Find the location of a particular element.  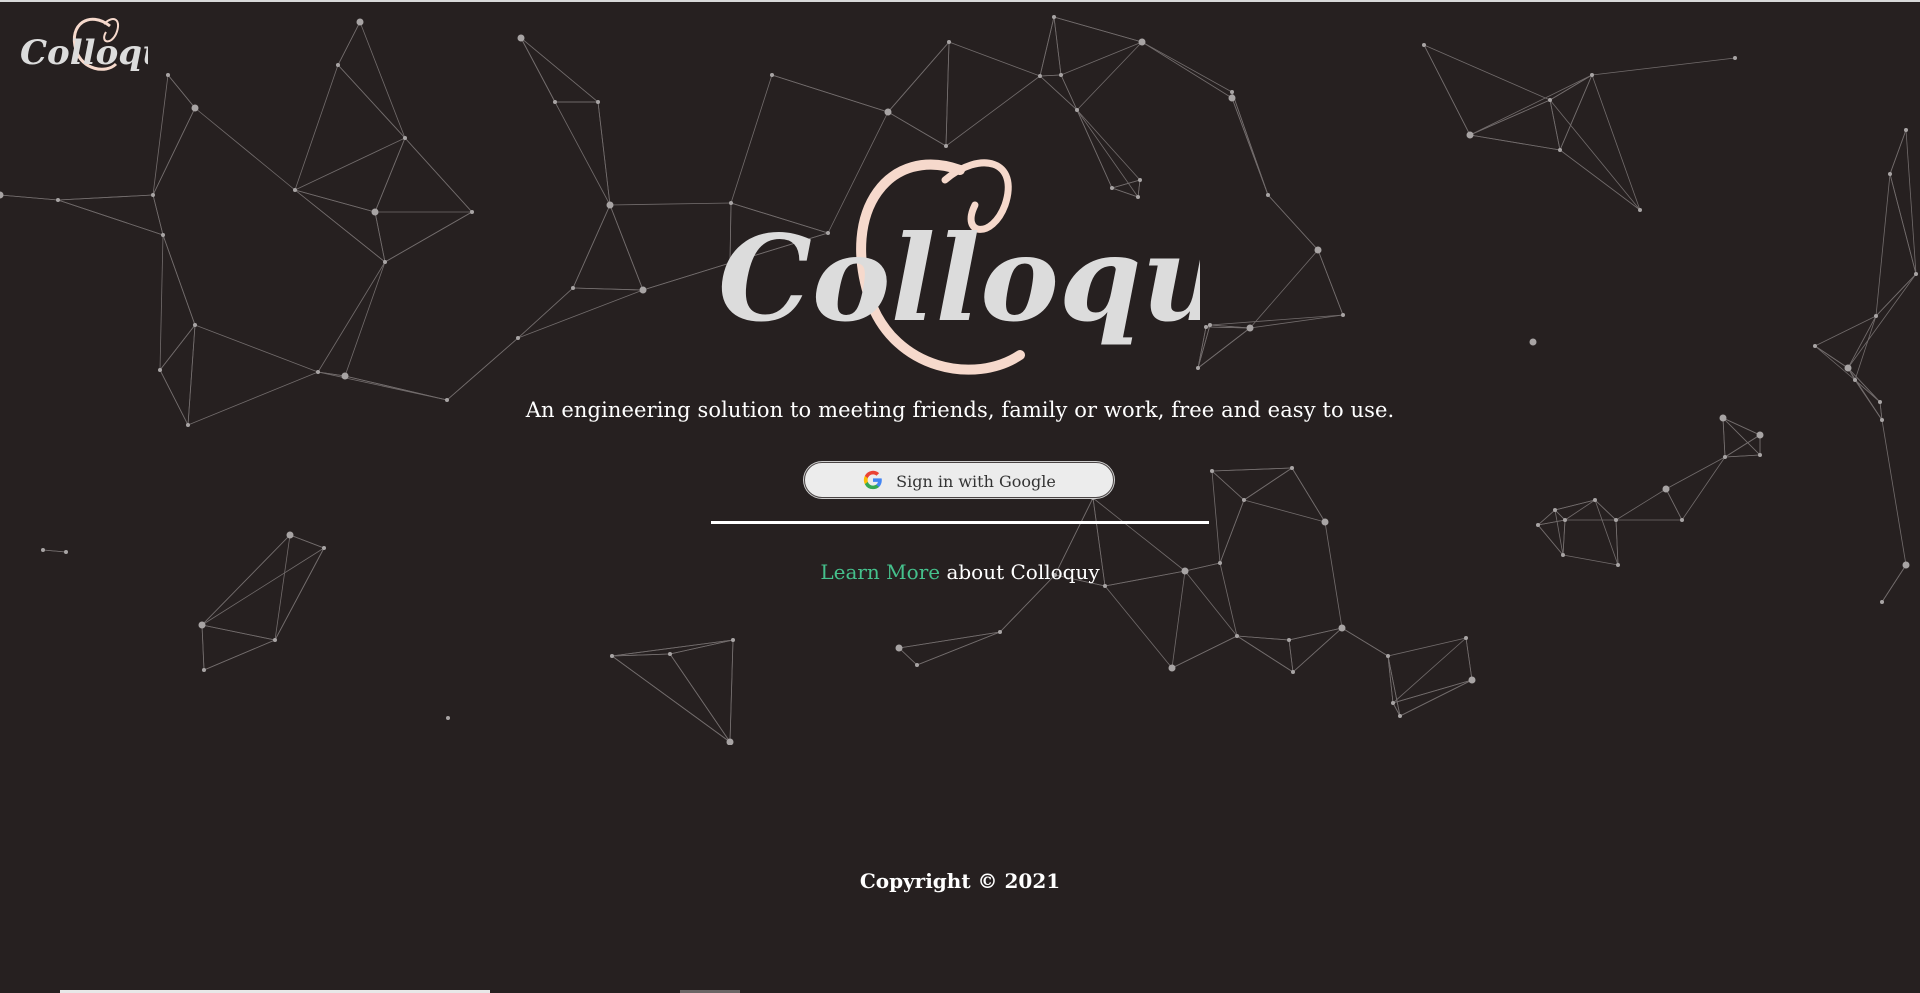

google-sign-in-button: Sign in with Google is located at coordinates (959, 480).